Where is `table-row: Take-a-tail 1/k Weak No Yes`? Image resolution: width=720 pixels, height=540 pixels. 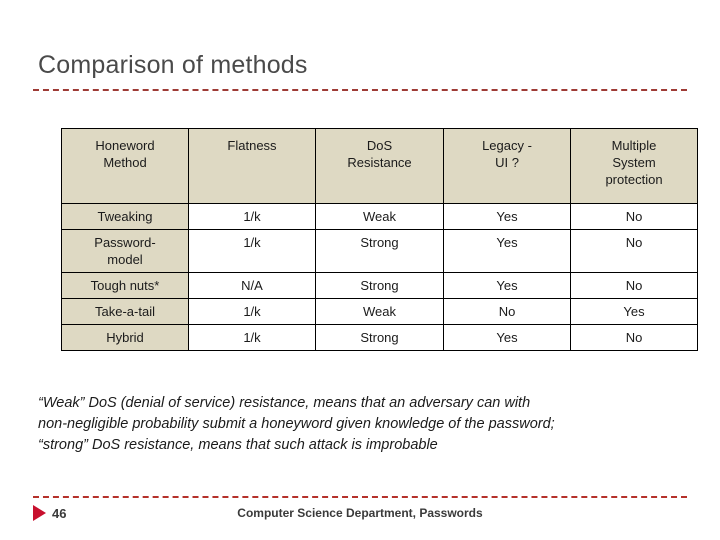
table-row: Take-a-tail 1/k Weak No Yes is located at coordinates (379, 311).